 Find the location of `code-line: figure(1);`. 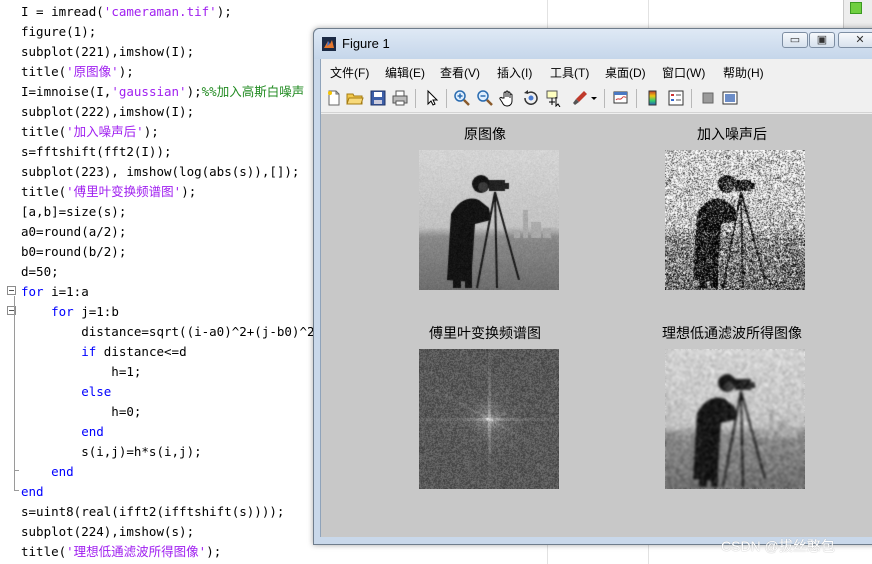

code-line: figure(1); is located at coordinates (58, 32).